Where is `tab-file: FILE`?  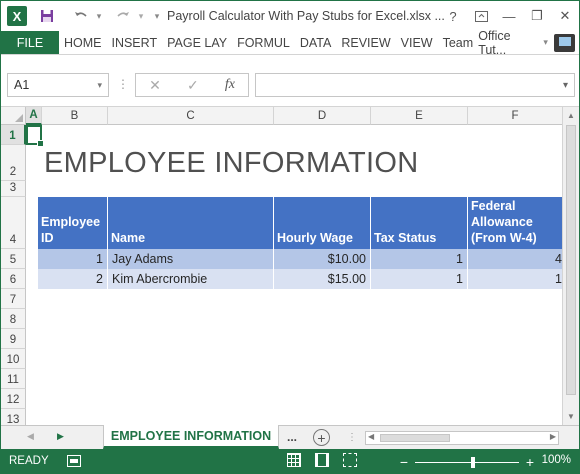
tab-file: FILE is located at coordinates (30, 42).